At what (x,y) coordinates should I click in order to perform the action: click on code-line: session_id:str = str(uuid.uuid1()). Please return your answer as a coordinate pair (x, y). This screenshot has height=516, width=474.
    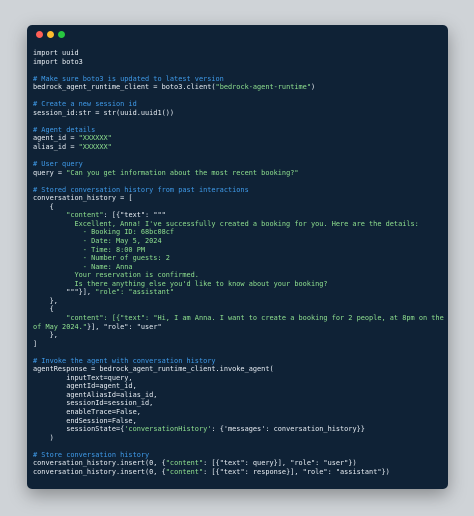
    Looking at the image, I should click on (104, 112).